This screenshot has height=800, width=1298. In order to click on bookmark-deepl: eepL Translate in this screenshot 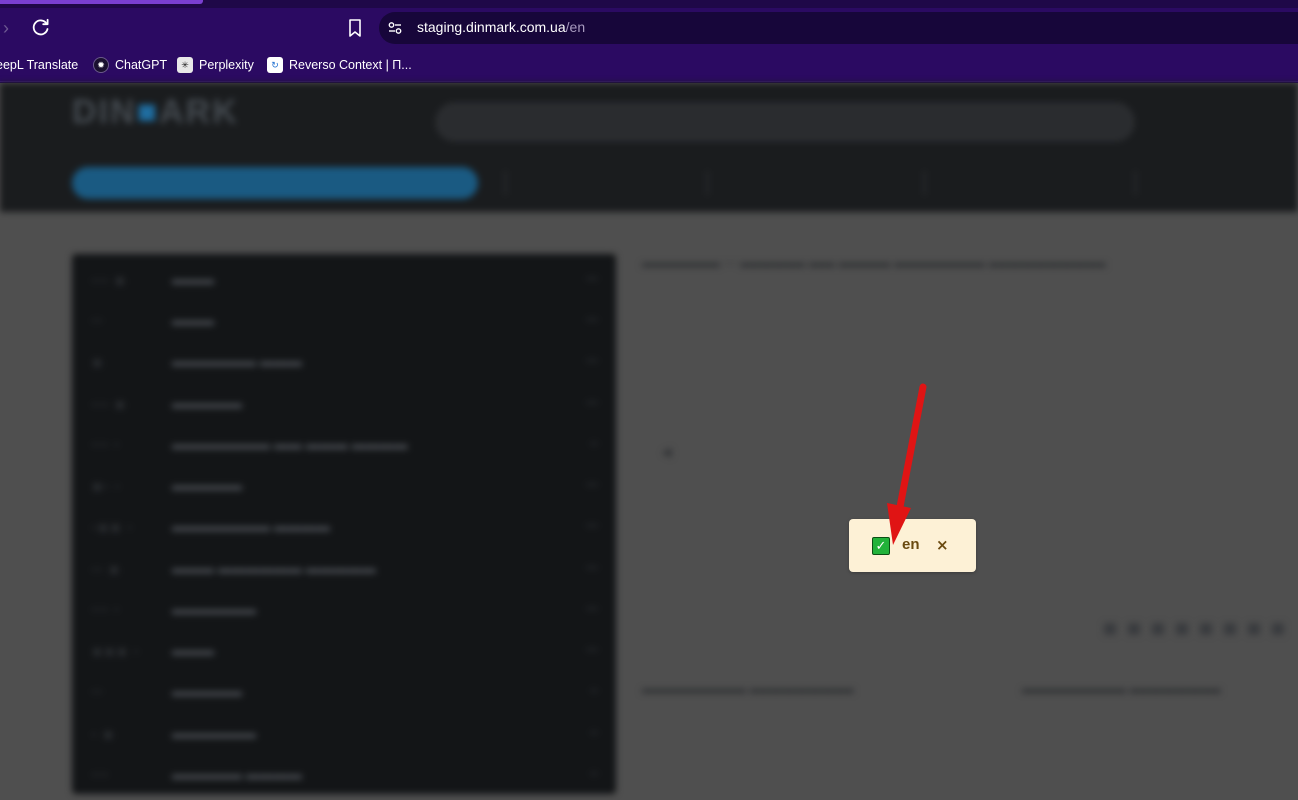, I will do `click(39, 65)`.